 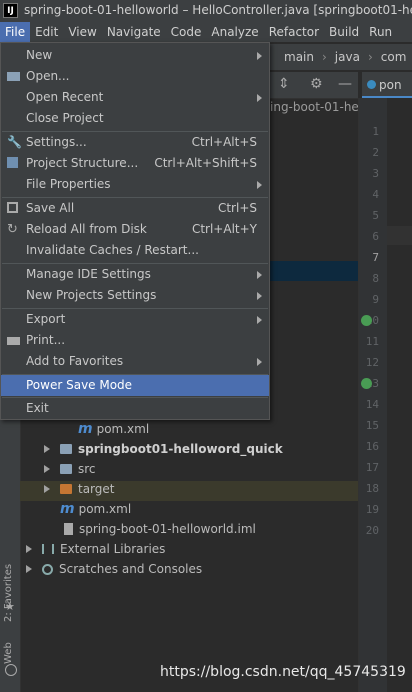 What do you see at coordinates (46, 32) in the screenshot?
I see `menu-edit: Edit` at bounding box center [46, 32].